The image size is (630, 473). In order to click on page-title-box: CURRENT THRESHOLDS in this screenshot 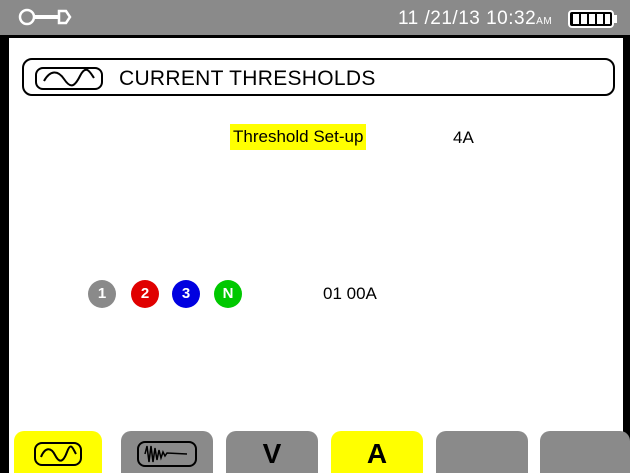, I will do `click(318, 77)`.